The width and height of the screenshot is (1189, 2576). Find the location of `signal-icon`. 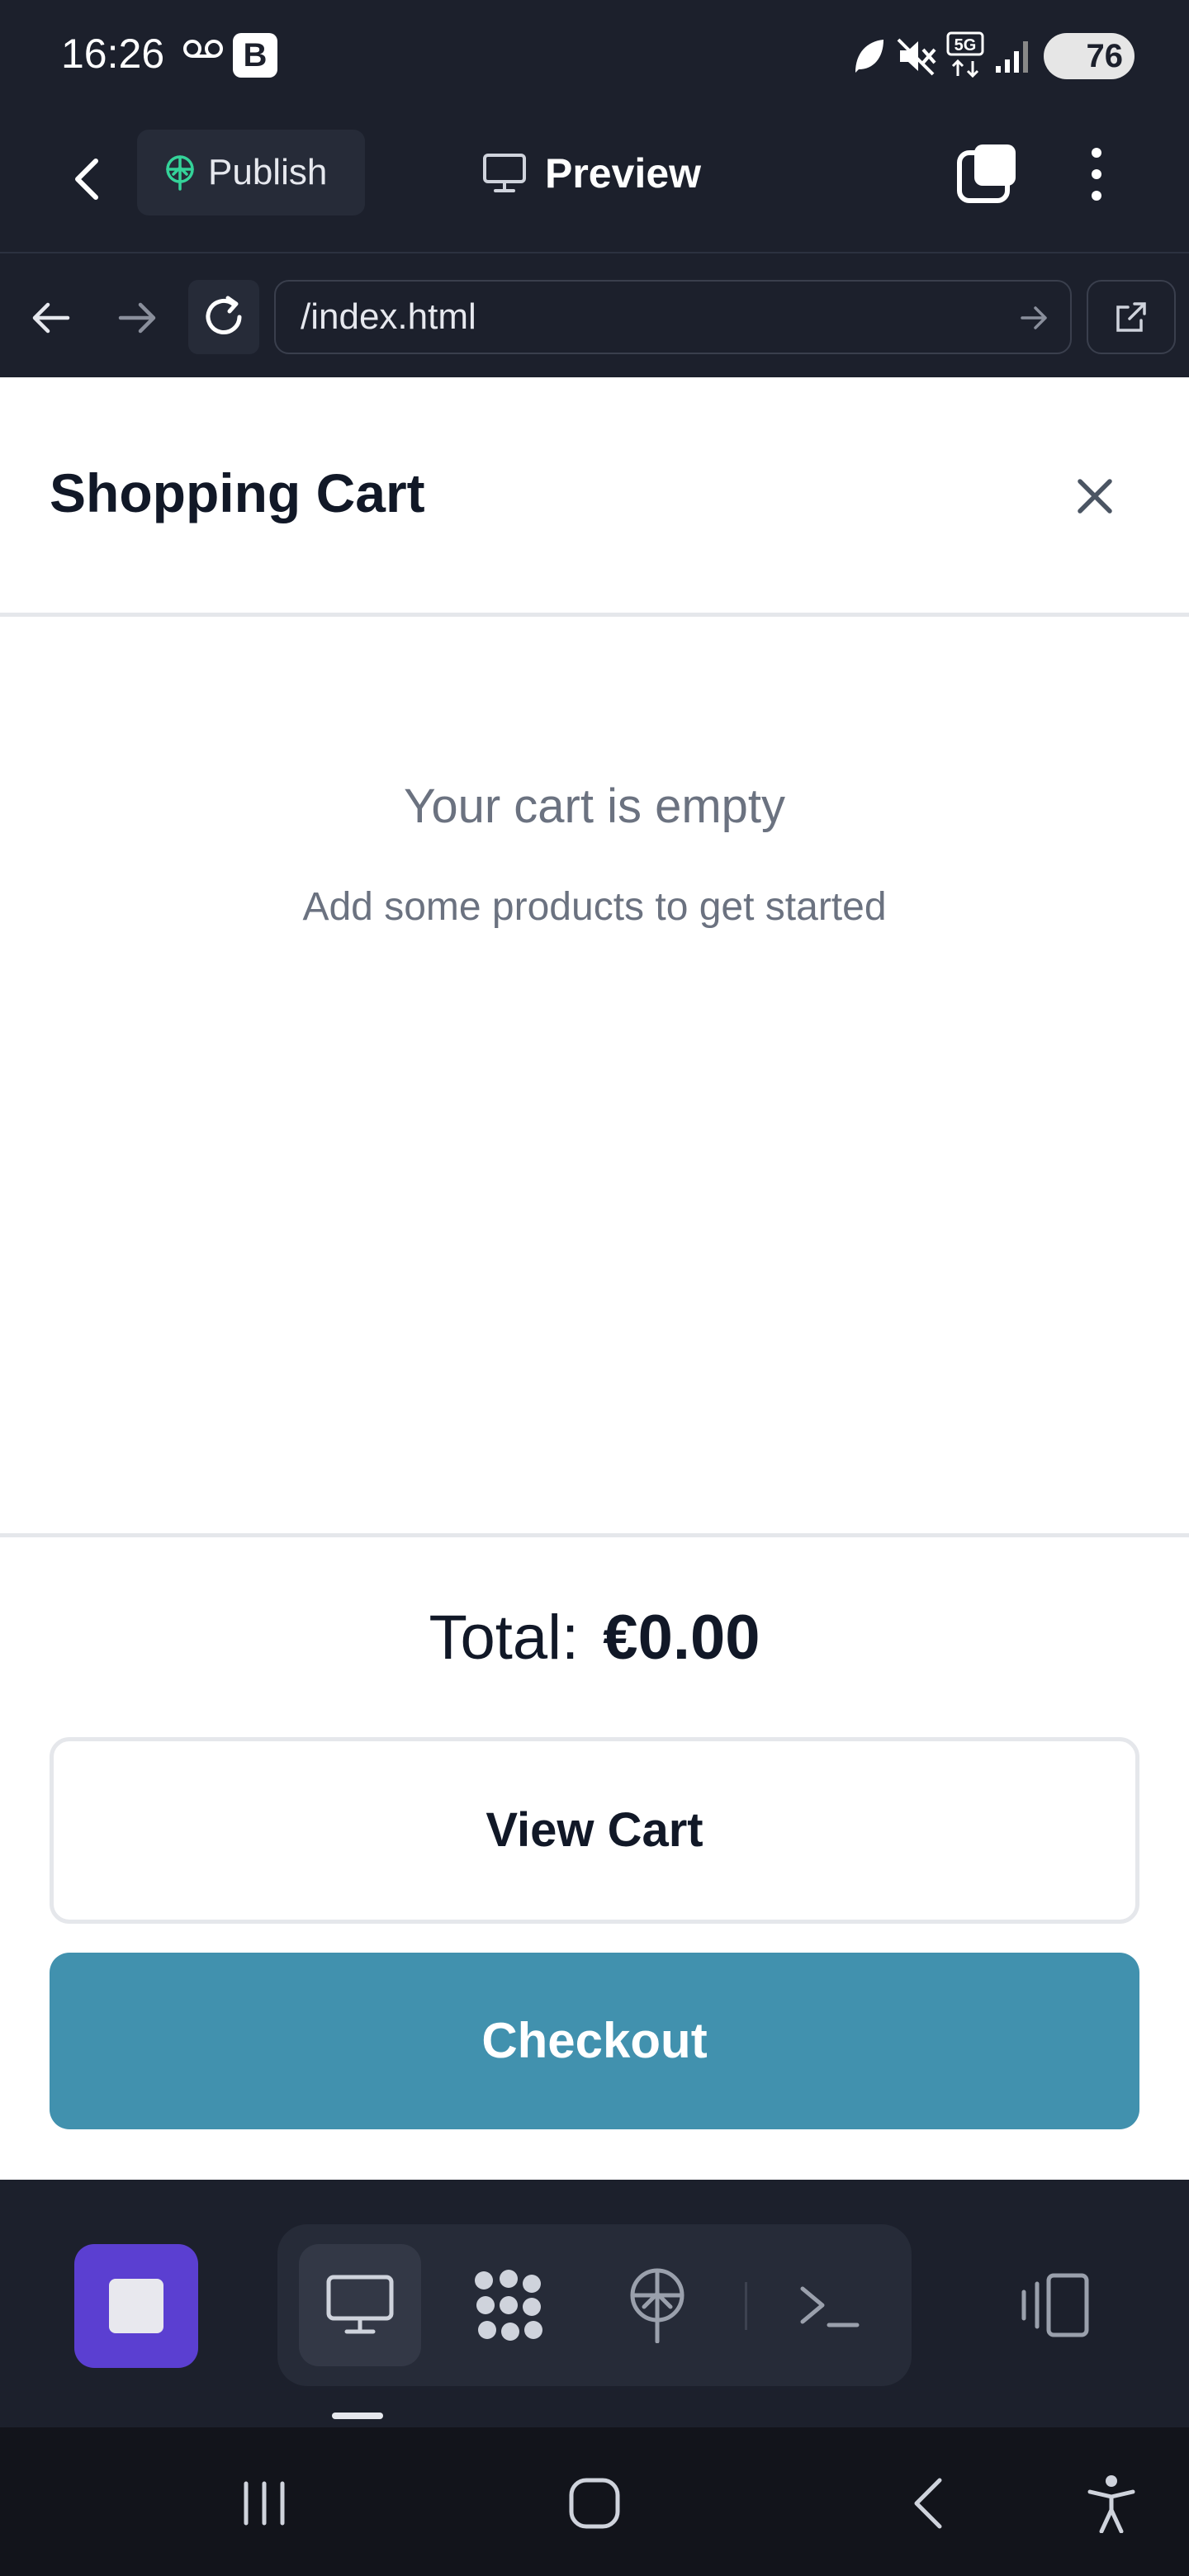

signal-icon is located at coordinates (1012, 57).